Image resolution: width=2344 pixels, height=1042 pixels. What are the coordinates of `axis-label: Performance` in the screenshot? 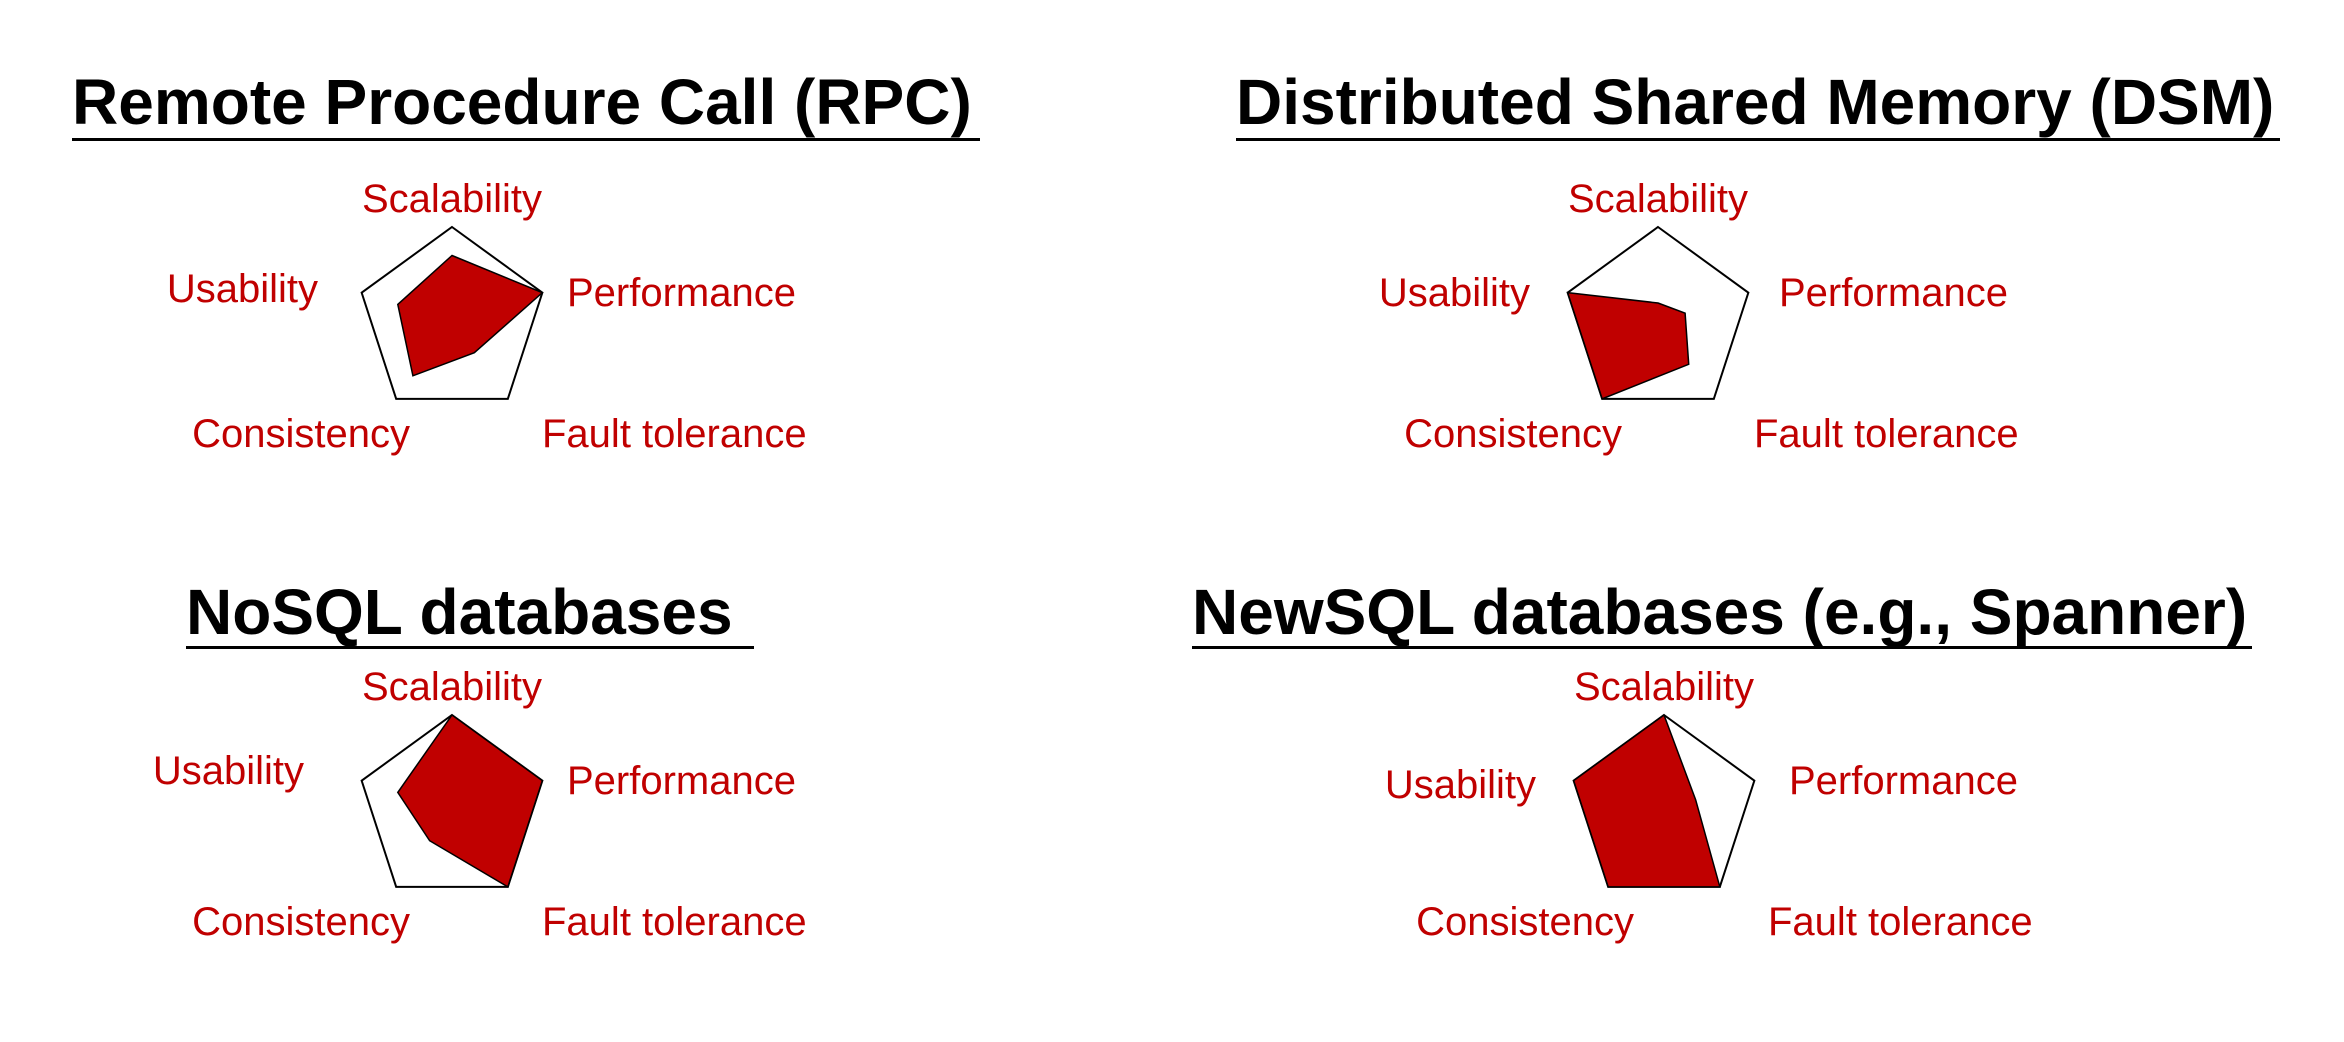 It's located at (1903, 781).